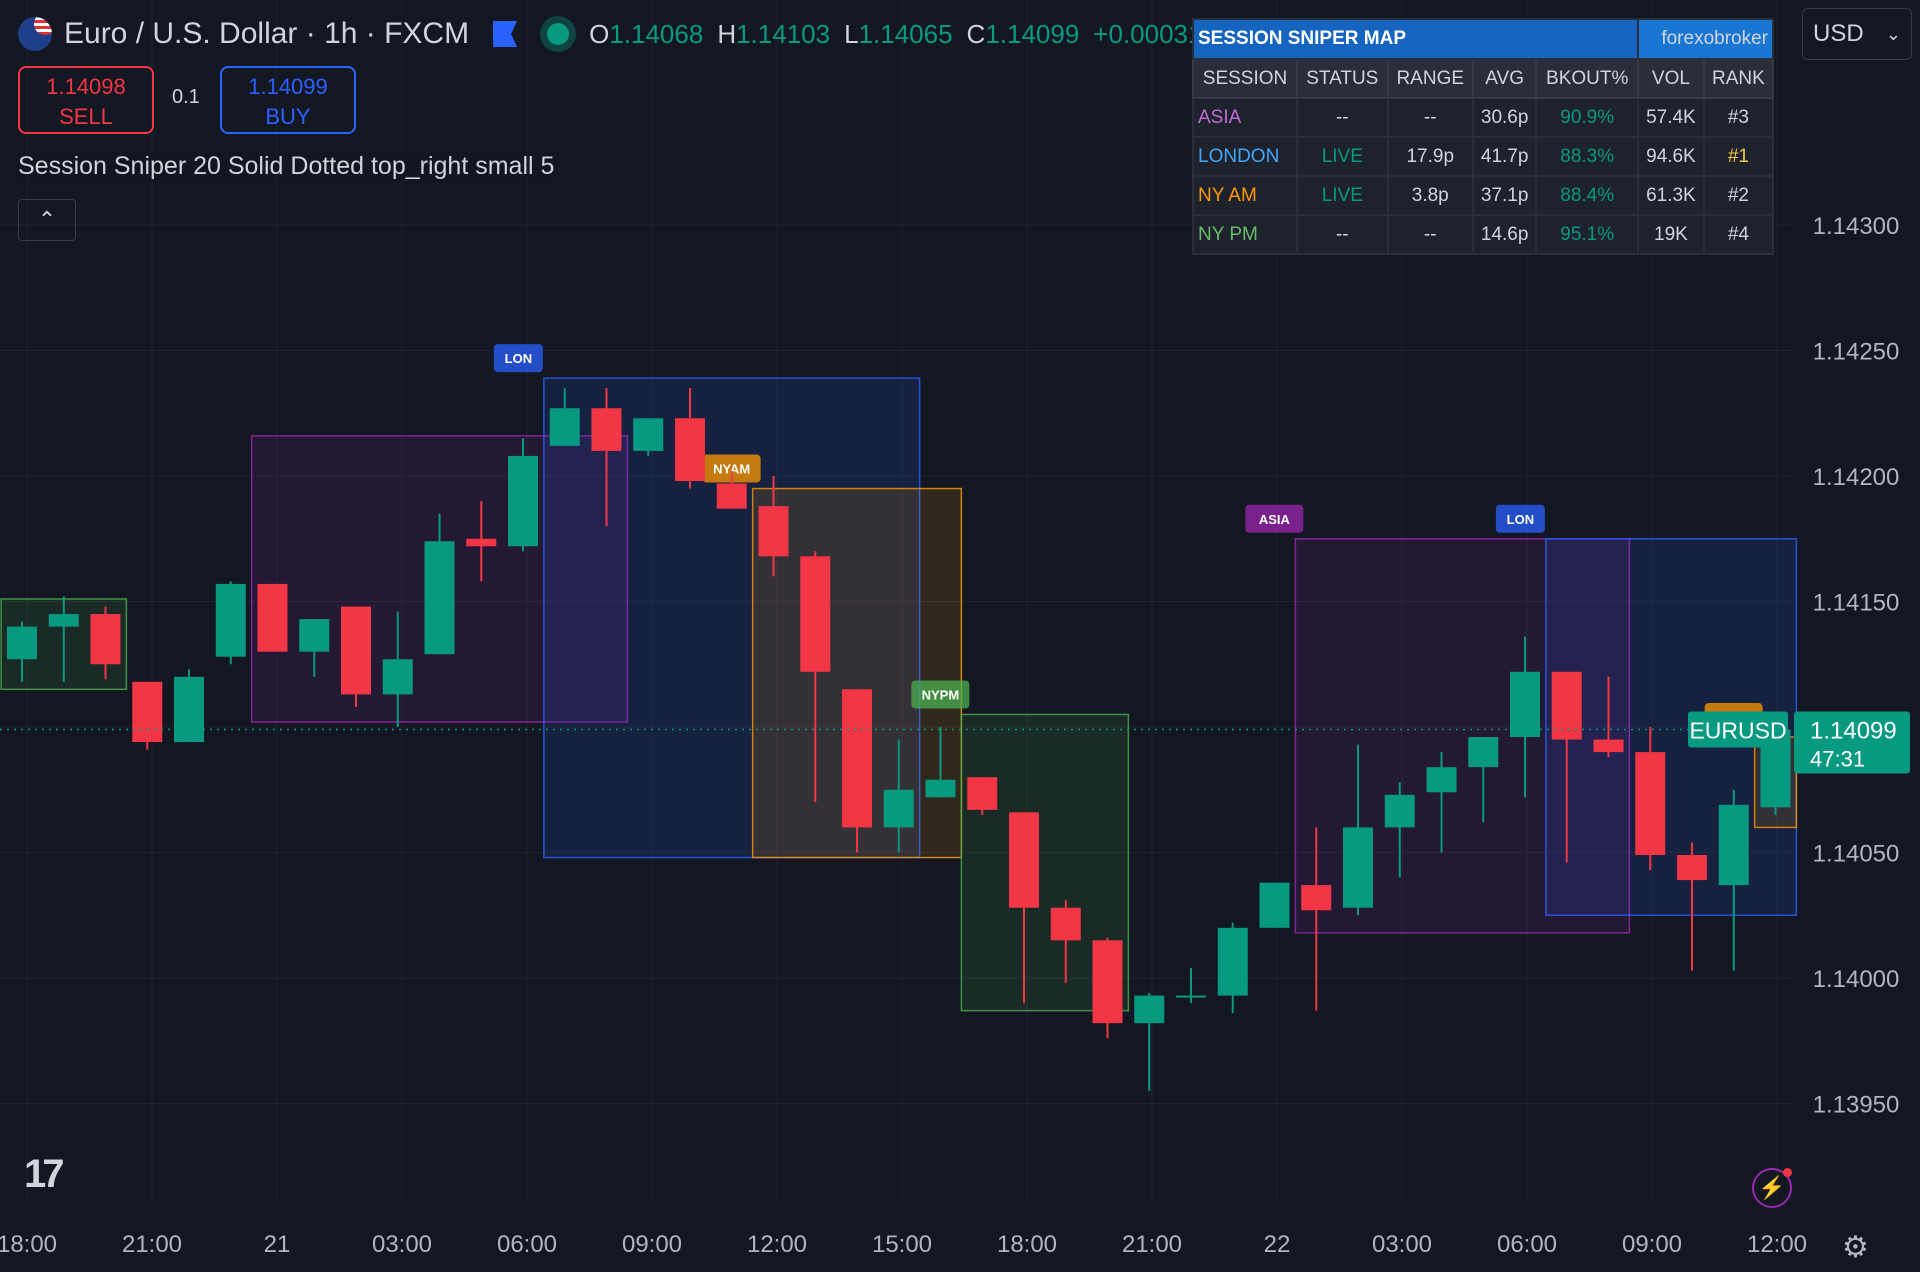 Image resolution: width=1920 pixels, height=1272 pixels. I want to click on time-tick-label: 12:00, so click(1777, 1244).